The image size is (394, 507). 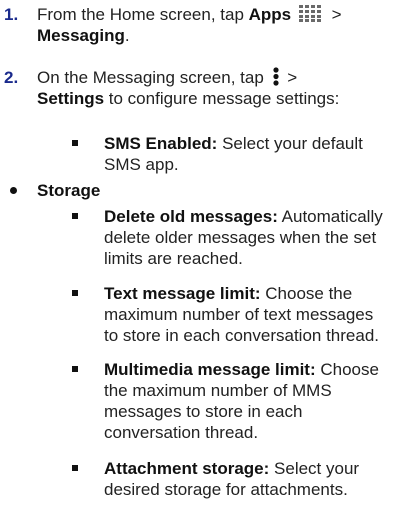 What do you see at coordinates (270, 14) in the screenshot?
I see `apps-label: Apps` at bounding box center [270, 14].